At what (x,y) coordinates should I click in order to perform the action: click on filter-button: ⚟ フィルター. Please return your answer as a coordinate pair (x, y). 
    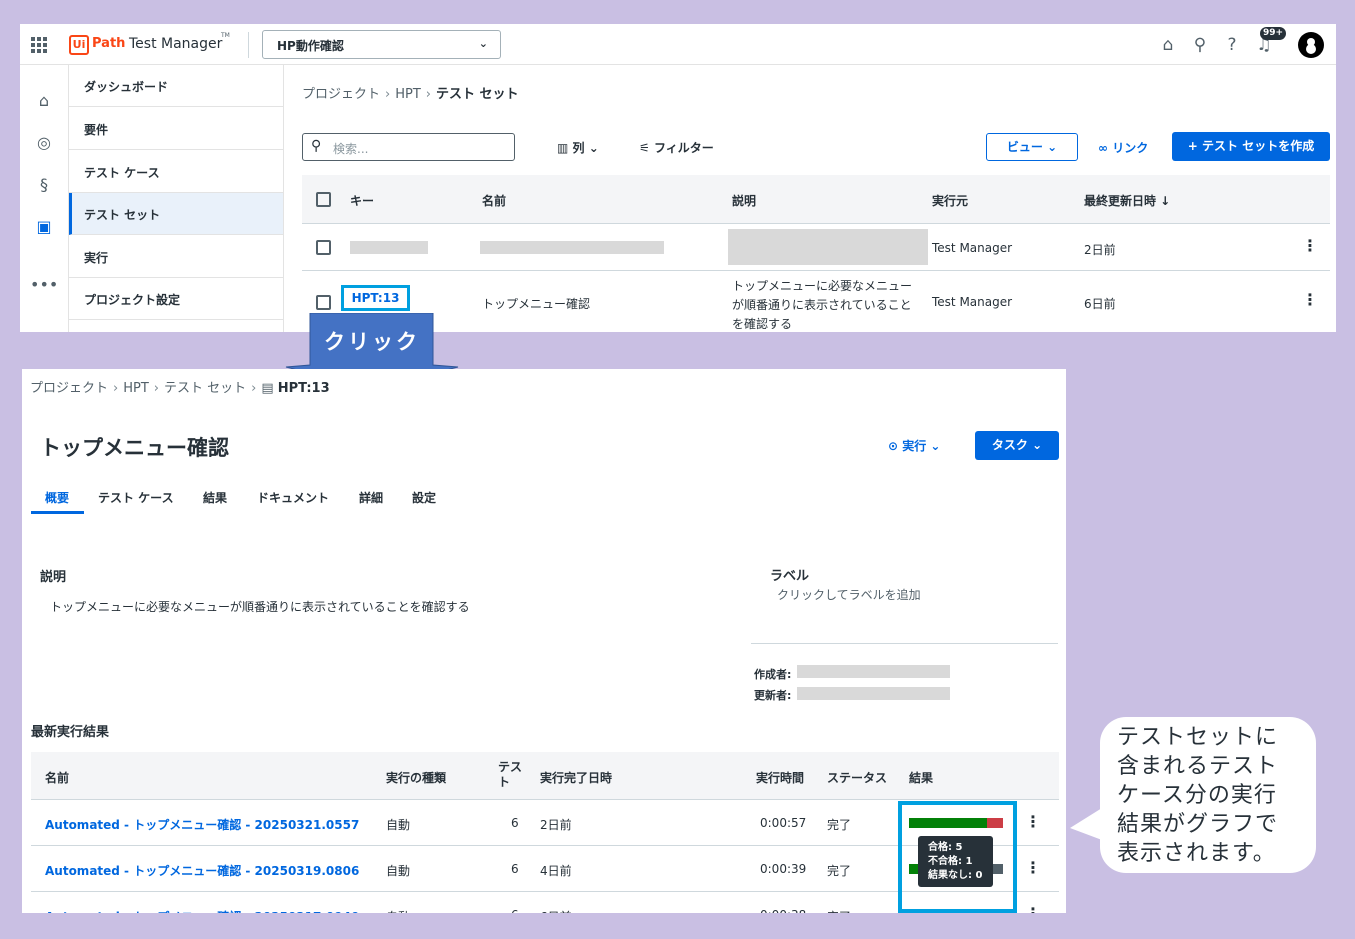
    Looking at the image, I should click on (676, 147).